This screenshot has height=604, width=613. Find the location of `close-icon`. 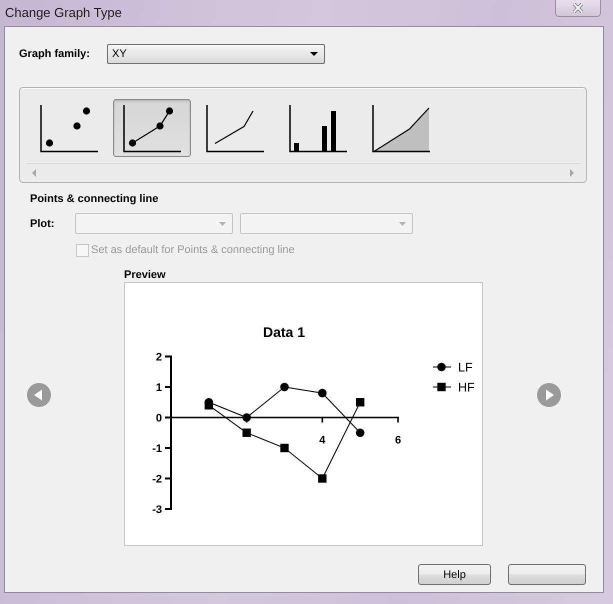

close-icon is located at coordinates (578, 8).